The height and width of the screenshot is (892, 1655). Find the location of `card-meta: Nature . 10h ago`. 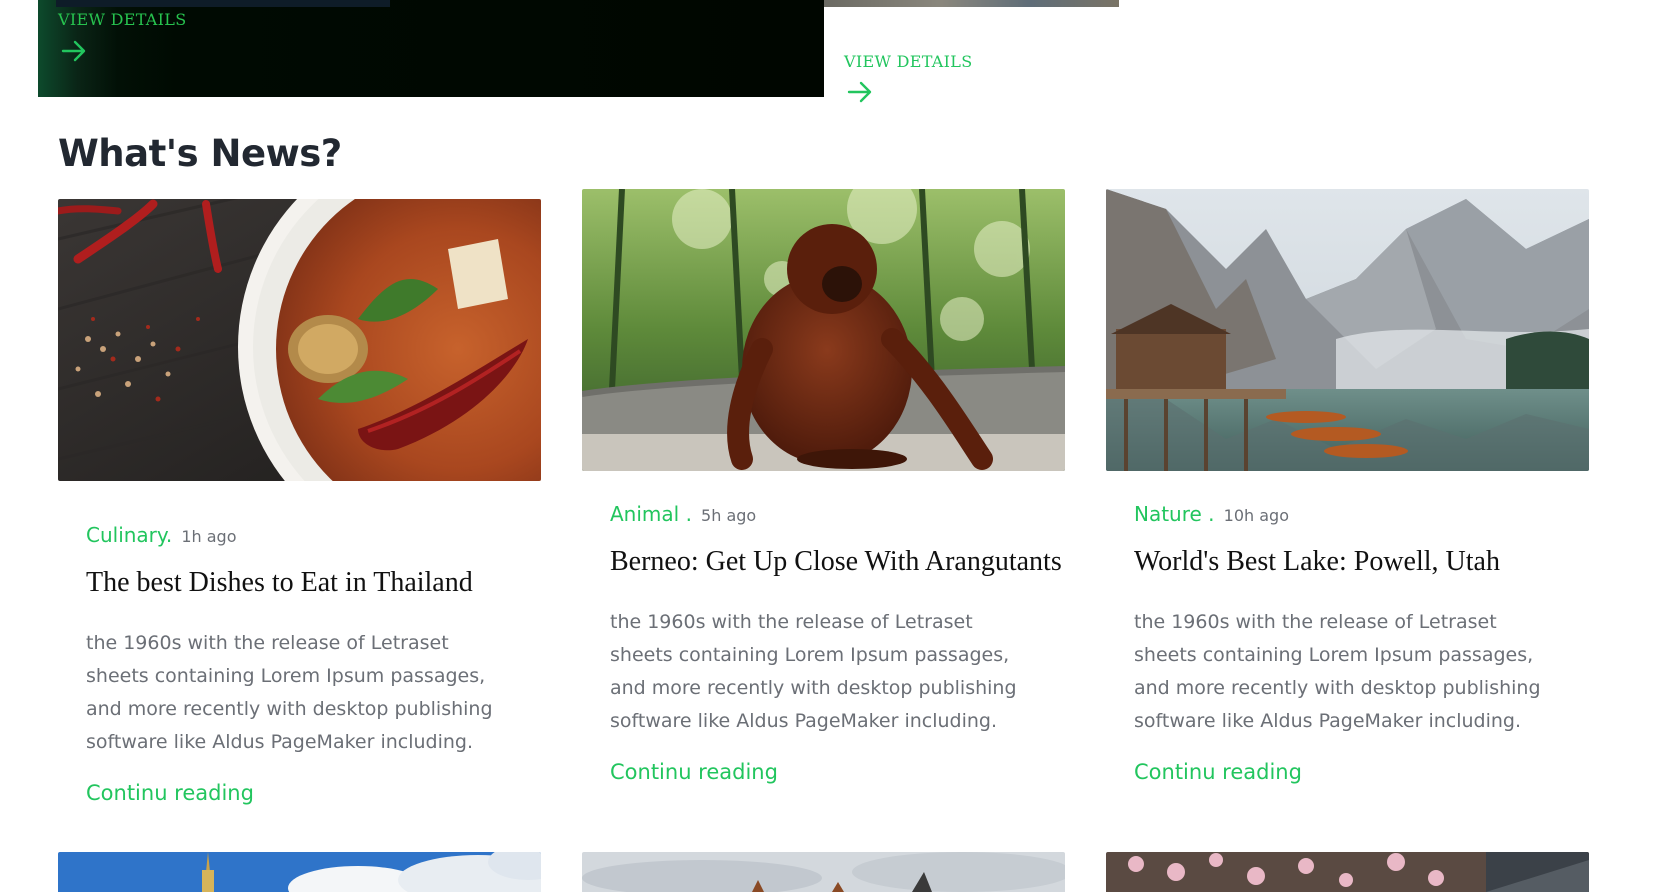

card-meta: Nature . 10h ago is located at coordinates (1211, 514).